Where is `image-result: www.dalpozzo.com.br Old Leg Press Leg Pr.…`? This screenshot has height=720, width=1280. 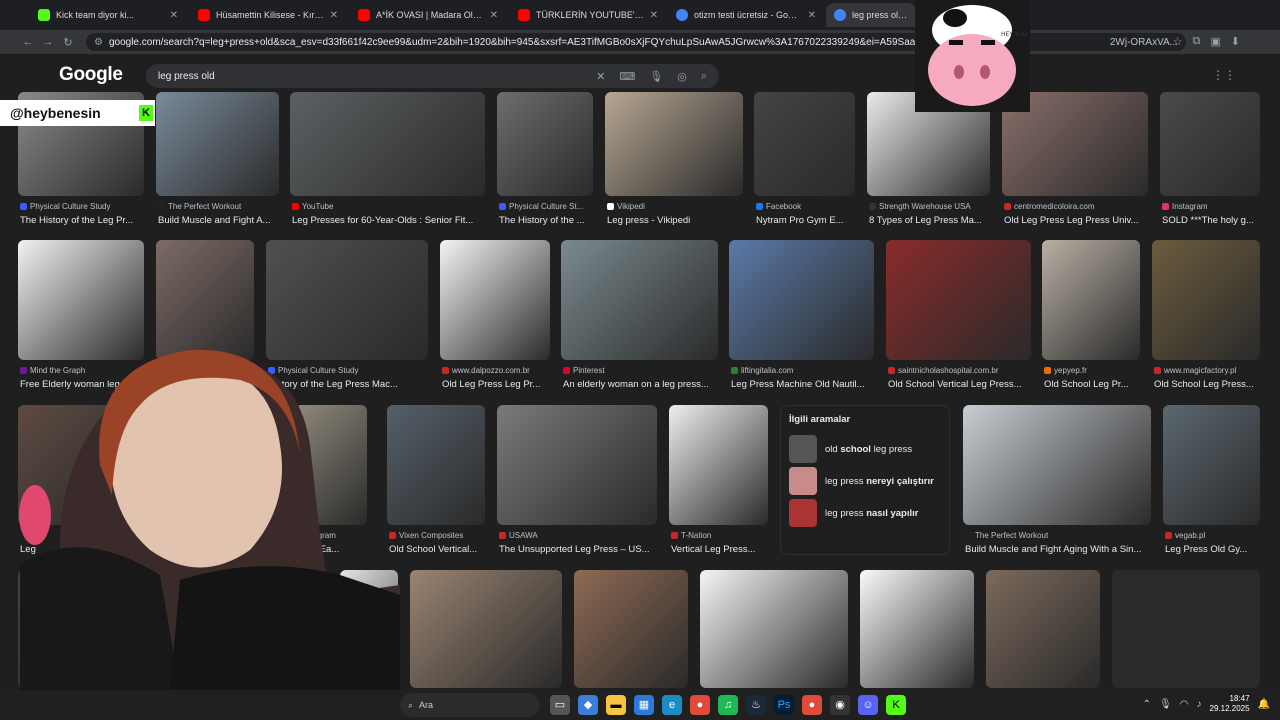
image-result: www.dalpozzo.com.br Old Leg Press Leg Pr.… is located at coordinates (495, 320).